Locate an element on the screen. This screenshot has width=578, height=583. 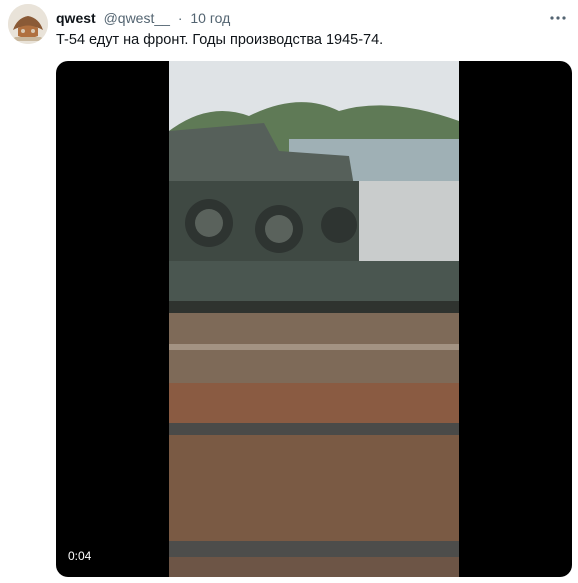
avatar is located at coordinates (28, 24).